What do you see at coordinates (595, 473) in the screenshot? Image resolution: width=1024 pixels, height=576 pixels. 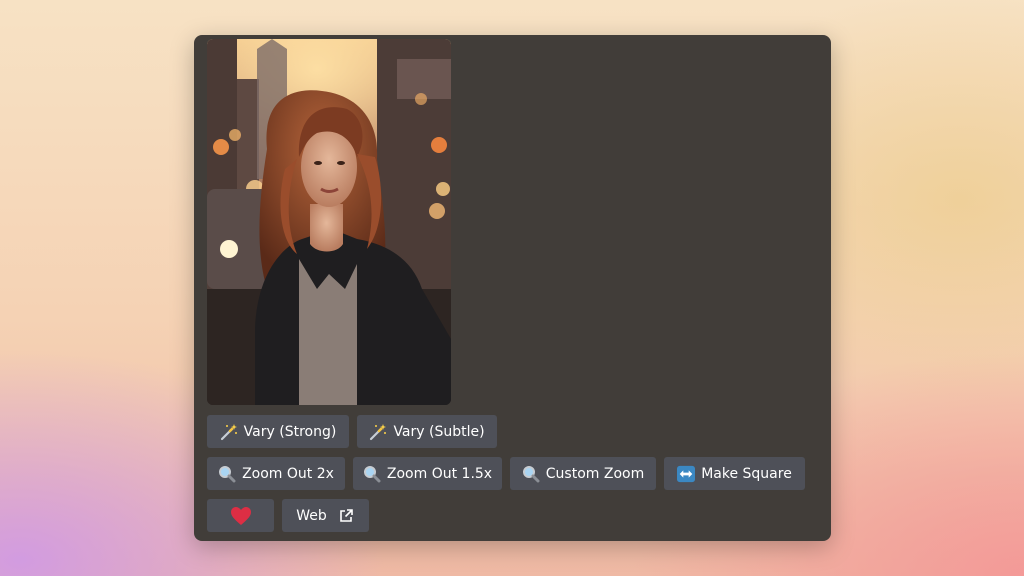 I see `custom-zoom-label: Custom Zoom` at bounding box center [595, 473].